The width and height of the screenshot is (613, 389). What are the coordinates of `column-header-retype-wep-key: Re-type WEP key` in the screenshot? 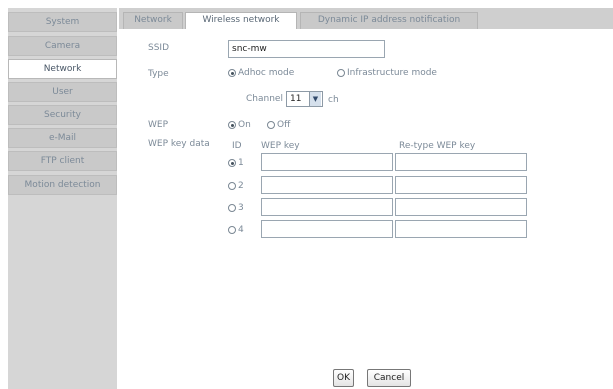 It's located at (437, 146).